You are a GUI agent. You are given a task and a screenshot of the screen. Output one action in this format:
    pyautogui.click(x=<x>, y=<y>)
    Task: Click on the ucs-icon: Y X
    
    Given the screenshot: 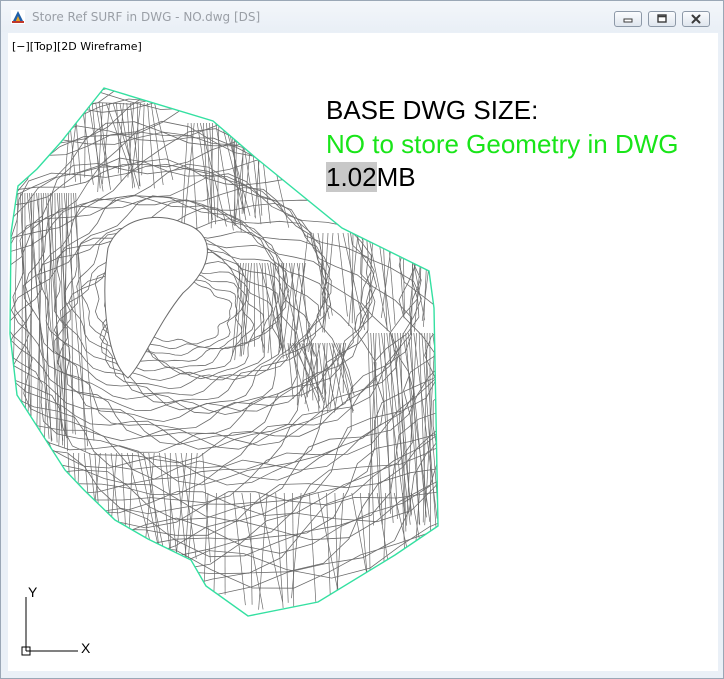 What is the action you would take?
    pyautogui.click(x=56, y=620)
    